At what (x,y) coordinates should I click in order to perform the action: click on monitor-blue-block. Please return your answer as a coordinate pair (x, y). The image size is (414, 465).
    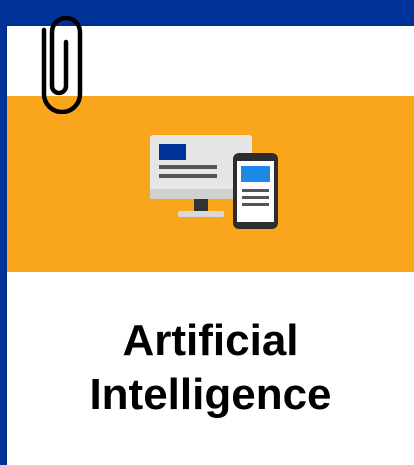
    Looking at the image, I should click on (172, 152).